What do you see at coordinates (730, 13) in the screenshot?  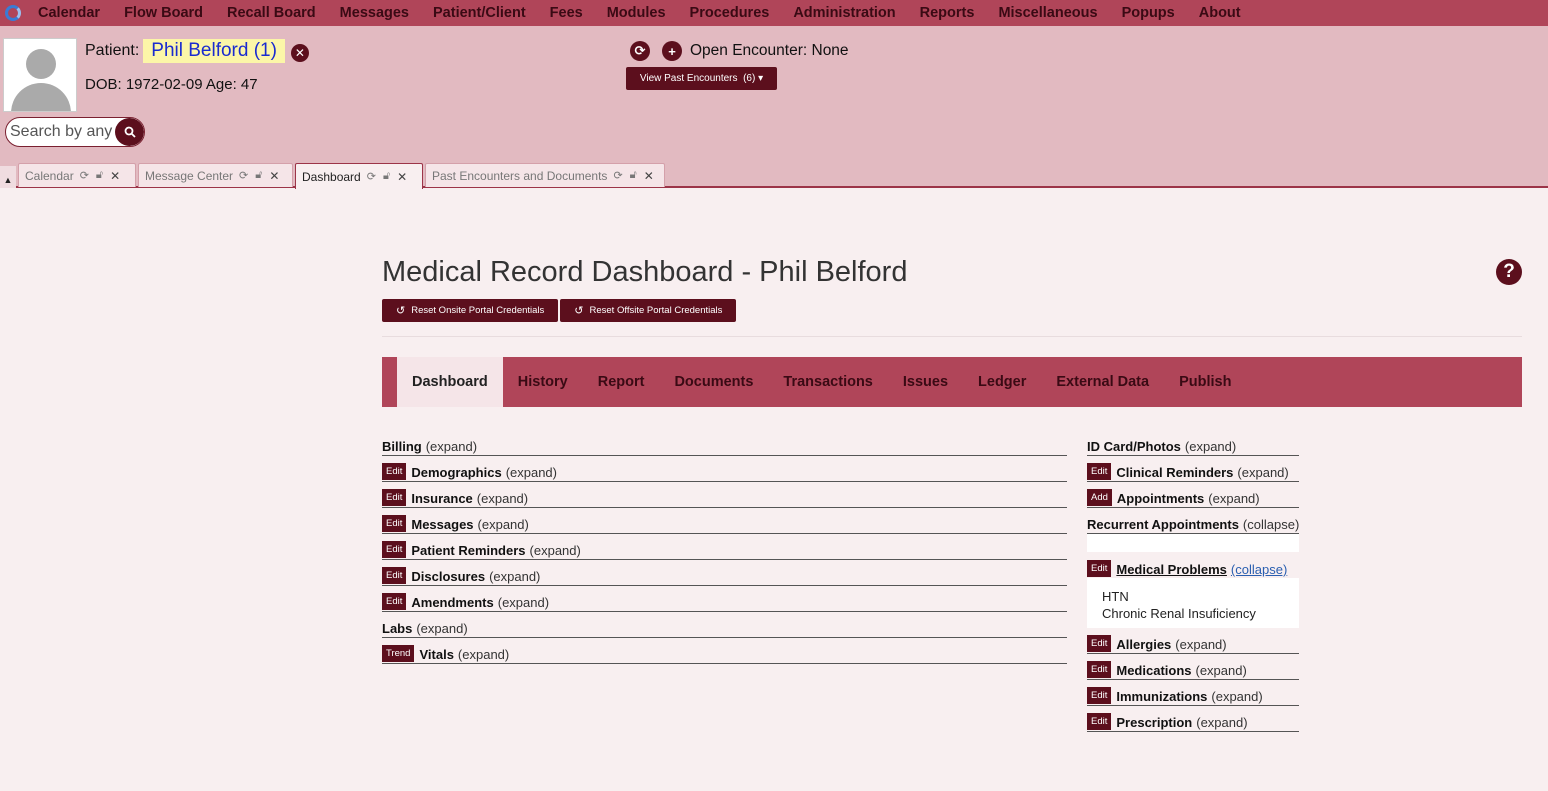 I see `menu-procedures: Procedures` at bounding box center [730, 13].